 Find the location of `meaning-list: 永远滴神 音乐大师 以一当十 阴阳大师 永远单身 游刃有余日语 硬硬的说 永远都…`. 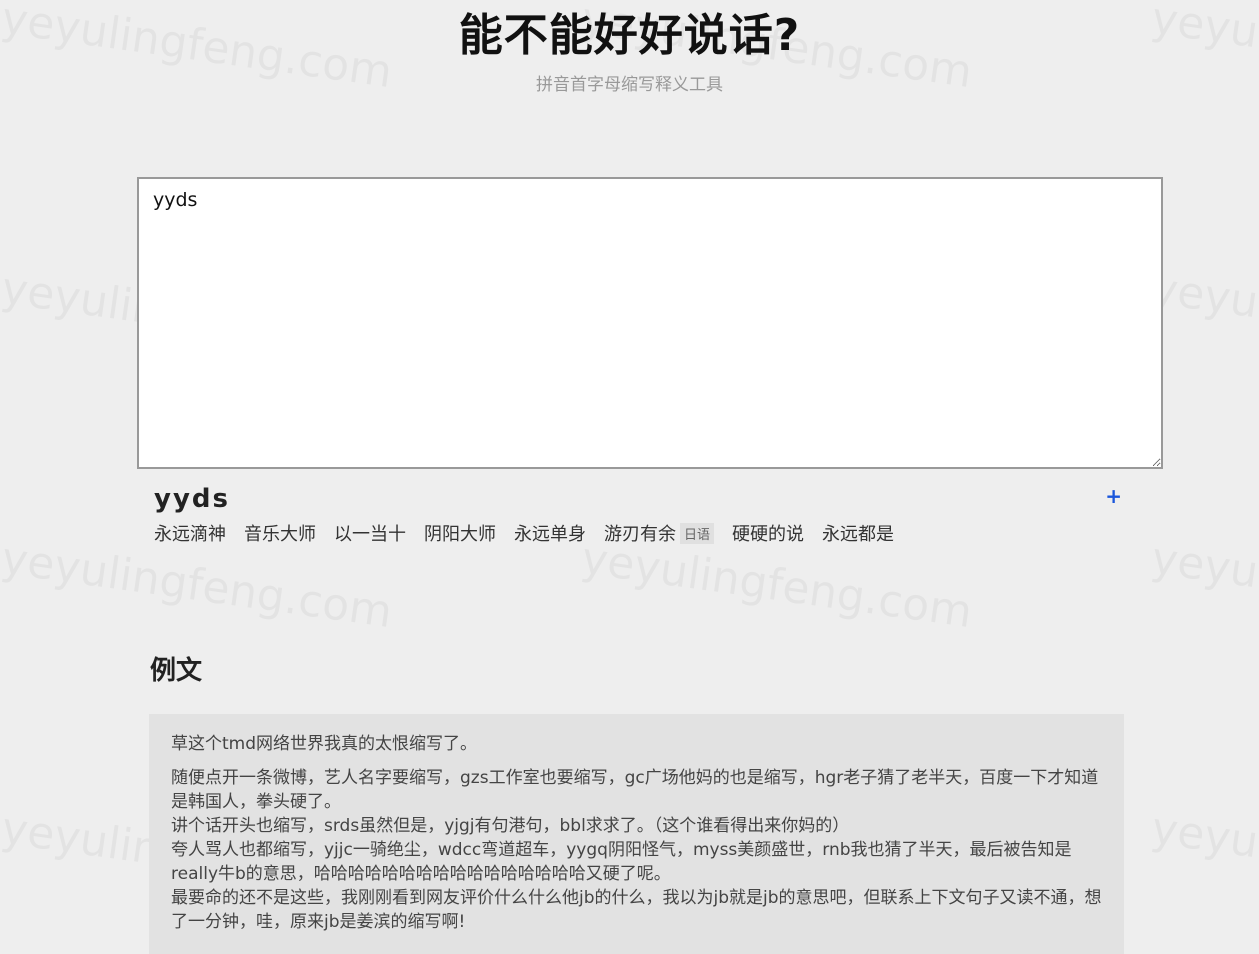

meaning-list: 永远滴神 音乐大师 以一当十 阴阳大师 永远单身 游刃有余日语 硬硬的说 永远都… is located at coordinates (640, 533).